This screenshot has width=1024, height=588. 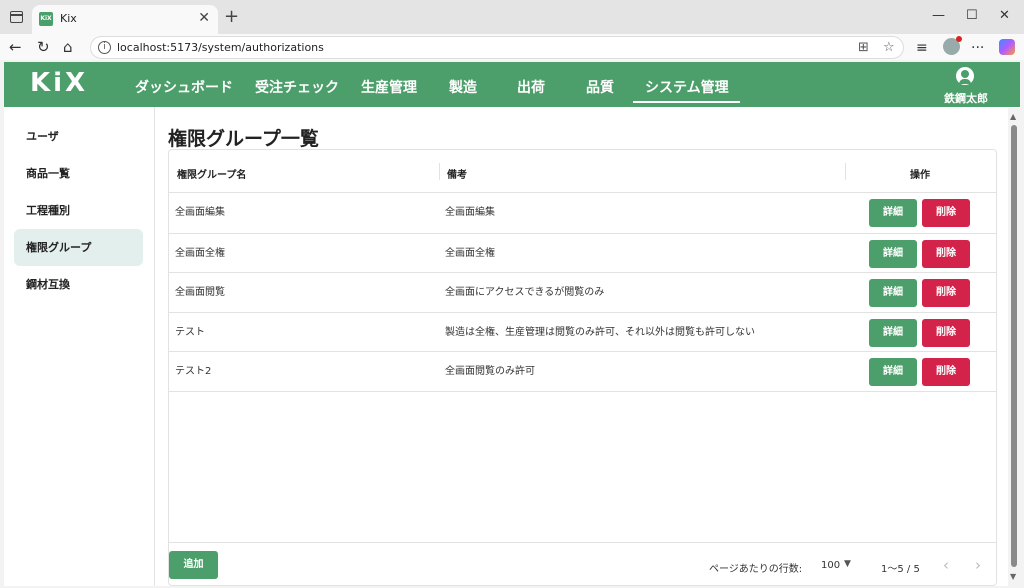 What do you see at coordinates (59, 83) in the screenshot?
I see `kix-logo: KiX` at bounding box center [59, 83].